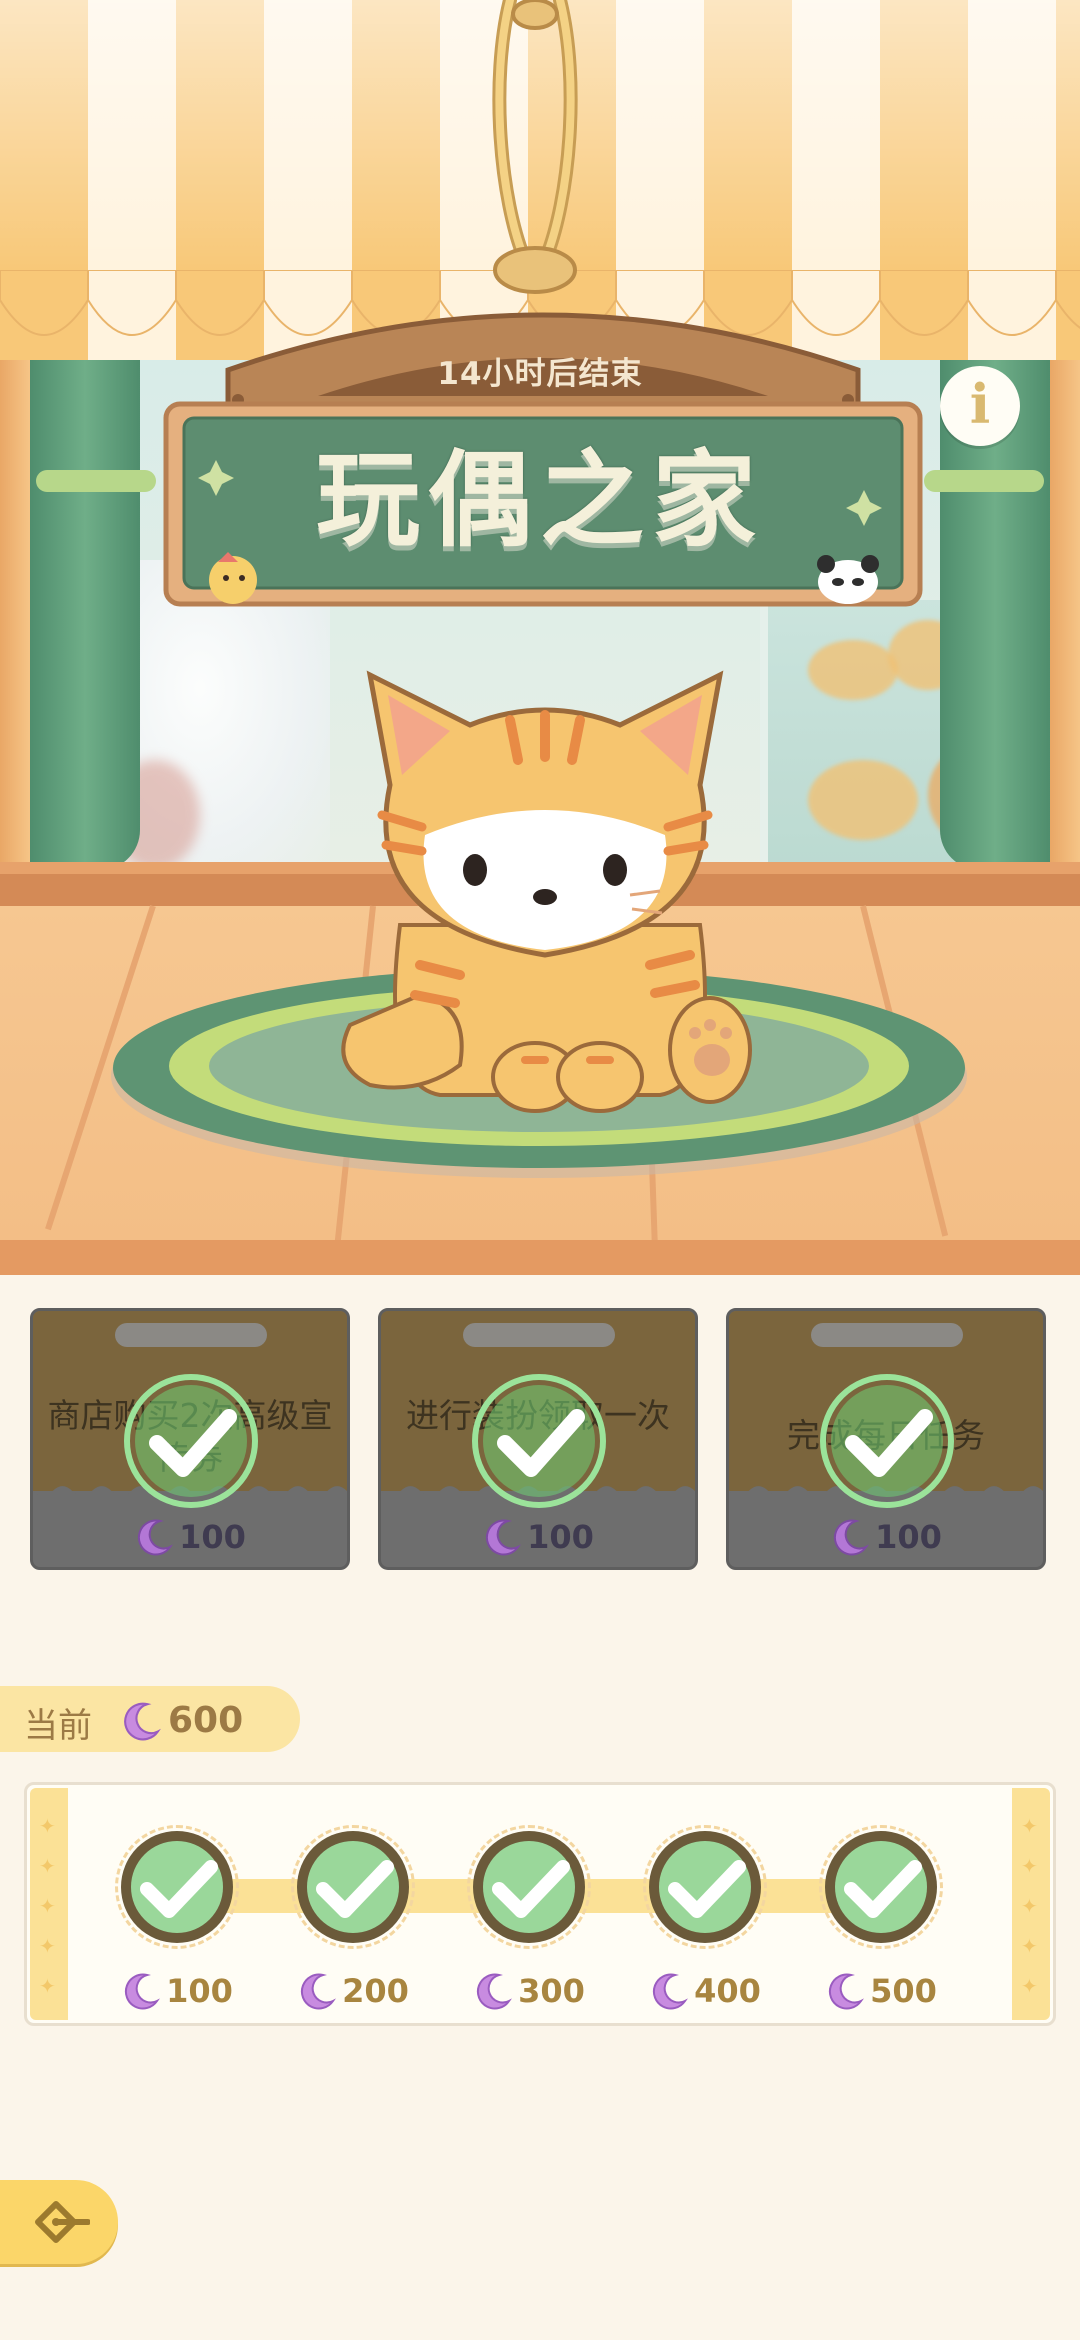 Image resolution: width=1080 pixels, height=2340 pixels. What do you see at coordinates (540, 374) in the screenshot?
I see `event-timer: 14小时后结束` at bounding box center [540, 374].